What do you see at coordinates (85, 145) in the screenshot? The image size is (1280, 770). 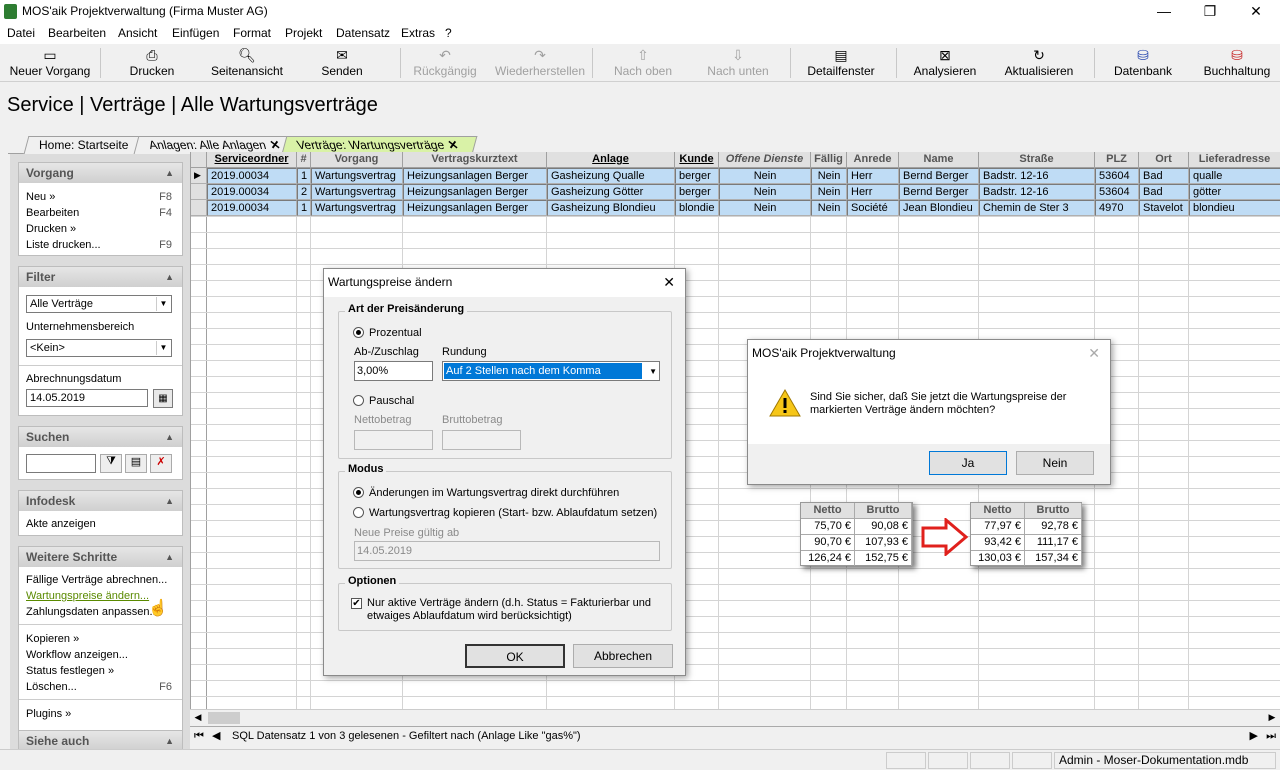 I see `tab-home: Home: Startseite` at bounding box center [85, 145].